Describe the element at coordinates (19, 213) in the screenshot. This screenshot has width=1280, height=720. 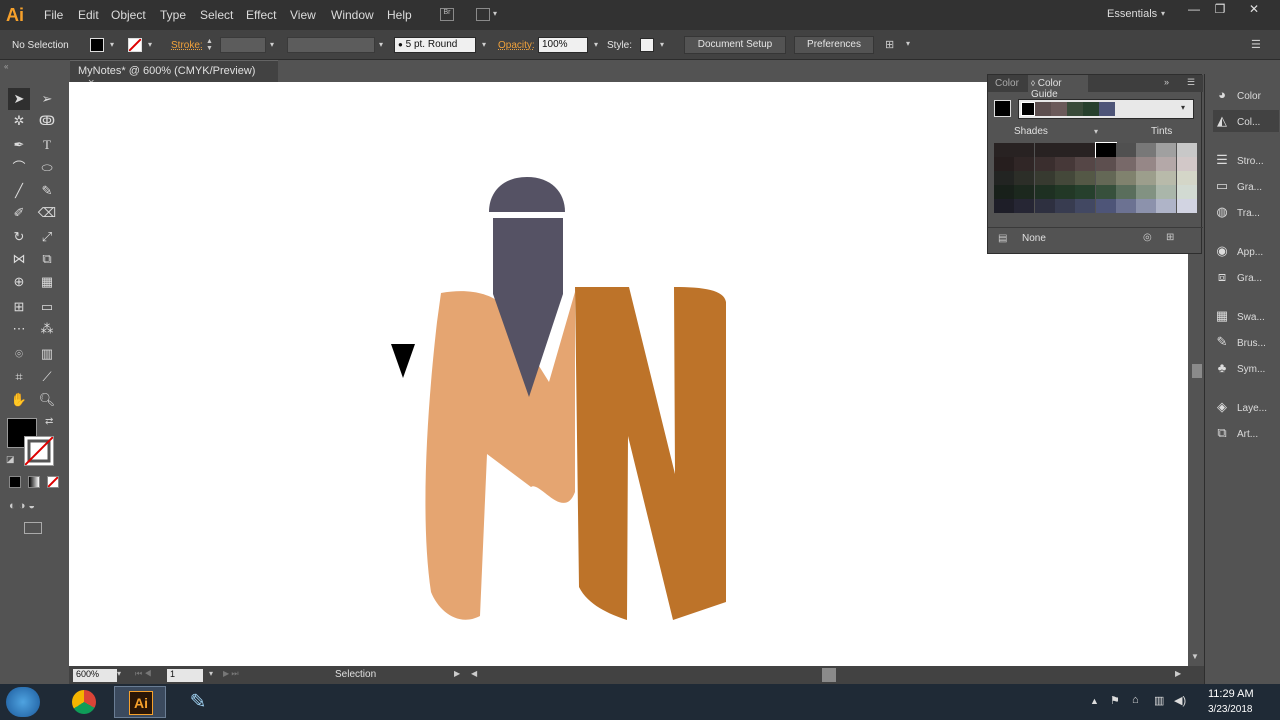
I see `shaper-tool-icon: ✐` at that location.